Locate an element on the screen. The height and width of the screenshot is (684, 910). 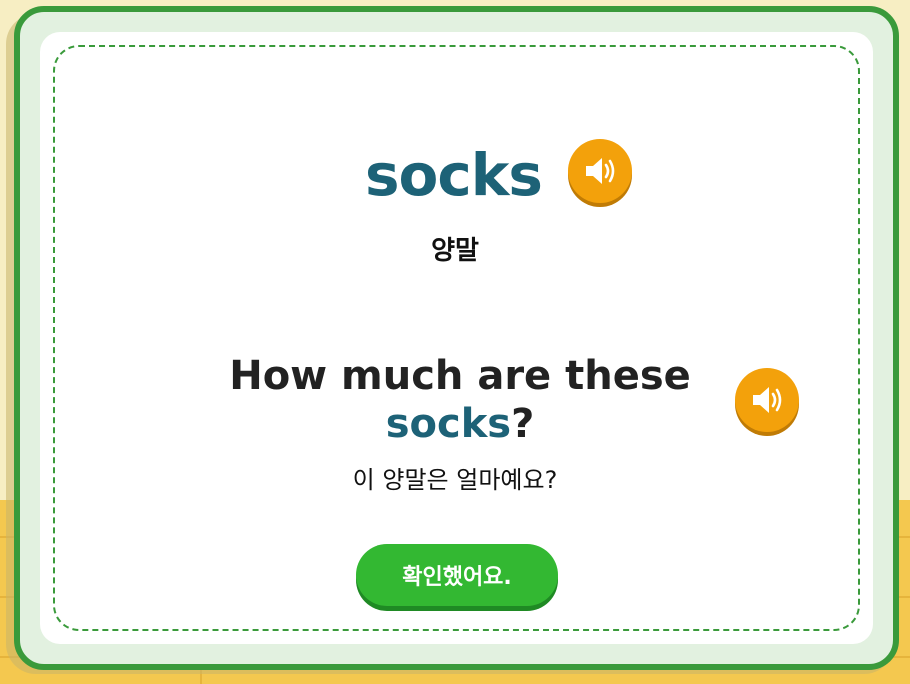
word-meaning: 양말 is located at coordinates (455, 251).